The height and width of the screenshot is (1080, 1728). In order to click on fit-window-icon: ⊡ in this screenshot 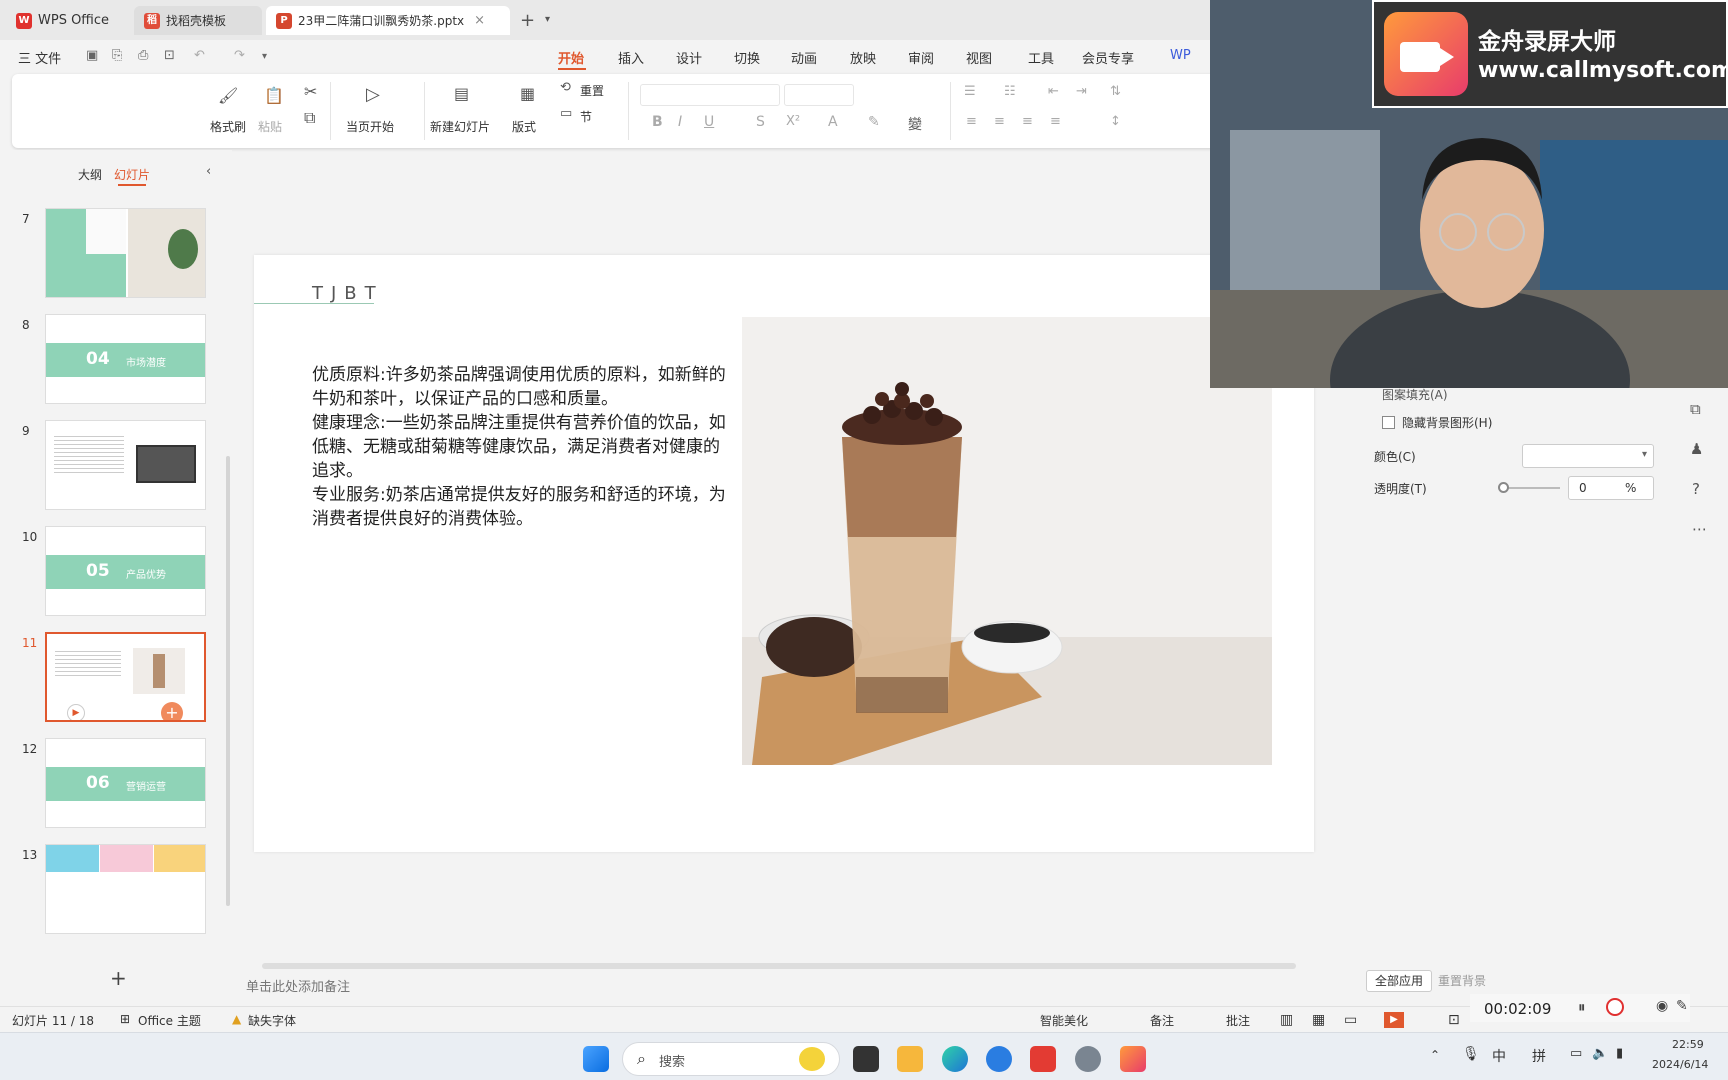, I will do `click(1454, 1020)`.